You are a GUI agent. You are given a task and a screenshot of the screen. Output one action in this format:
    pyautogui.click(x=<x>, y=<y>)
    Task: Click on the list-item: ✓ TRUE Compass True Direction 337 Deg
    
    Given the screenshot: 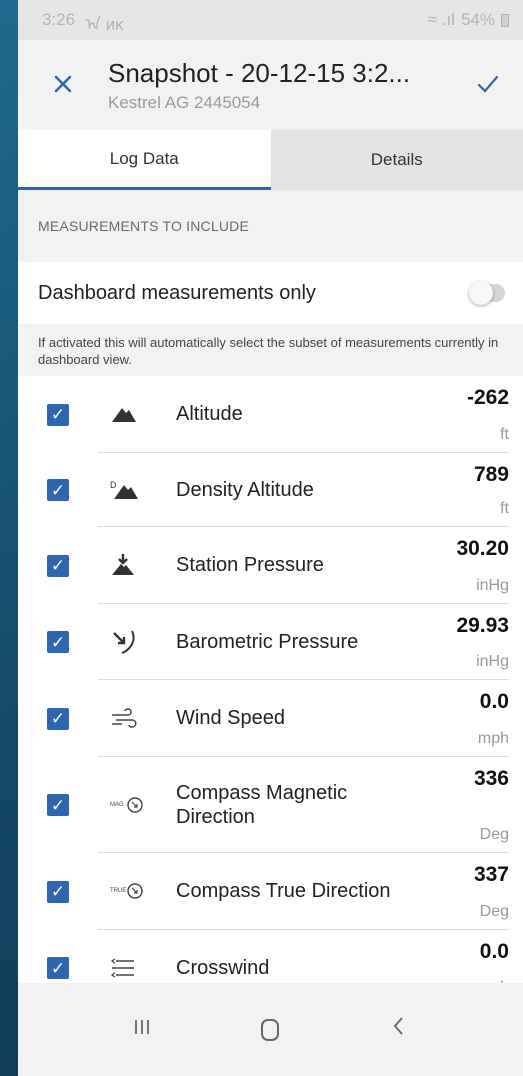 What is the action you would take?
    pyautogui.click(x=270, y=891)
    